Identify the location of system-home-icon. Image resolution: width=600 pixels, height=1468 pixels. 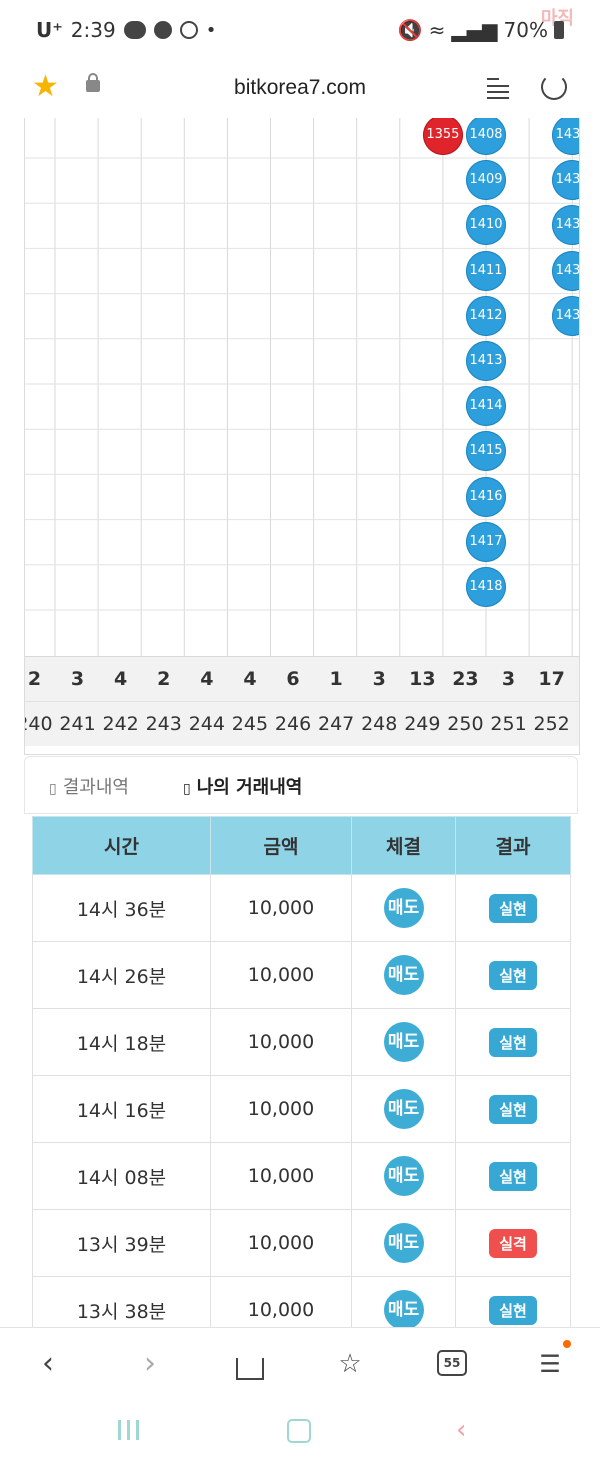
(299, 1431).